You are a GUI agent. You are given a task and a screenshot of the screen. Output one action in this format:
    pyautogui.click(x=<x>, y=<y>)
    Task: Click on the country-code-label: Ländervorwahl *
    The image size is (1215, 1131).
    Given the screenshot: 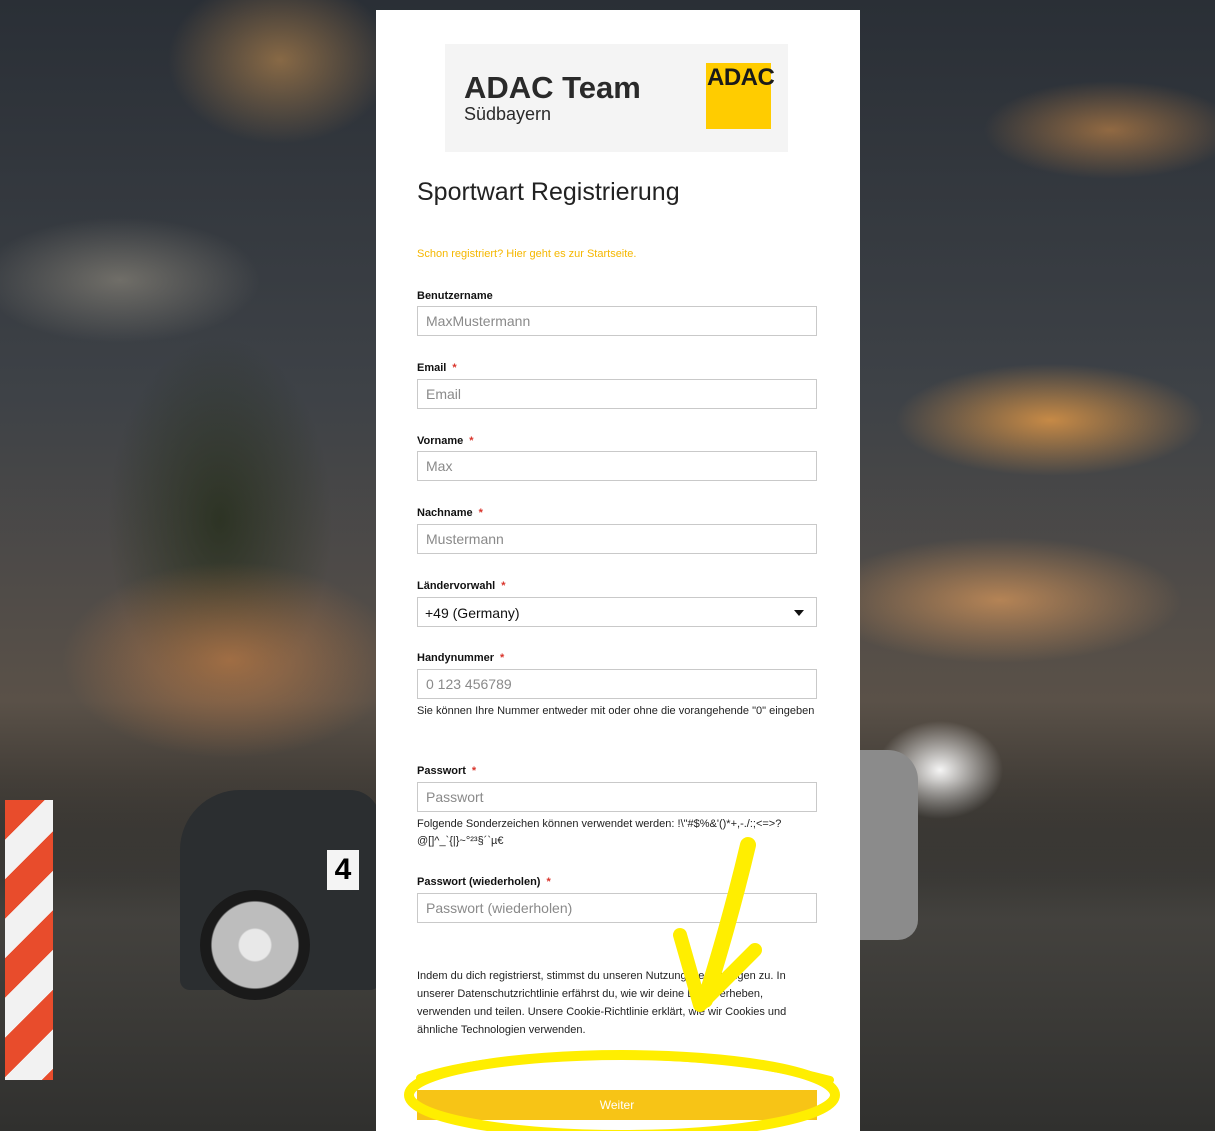 What is the action you would take?
    pyautogui.click(x=461, y=586)
    